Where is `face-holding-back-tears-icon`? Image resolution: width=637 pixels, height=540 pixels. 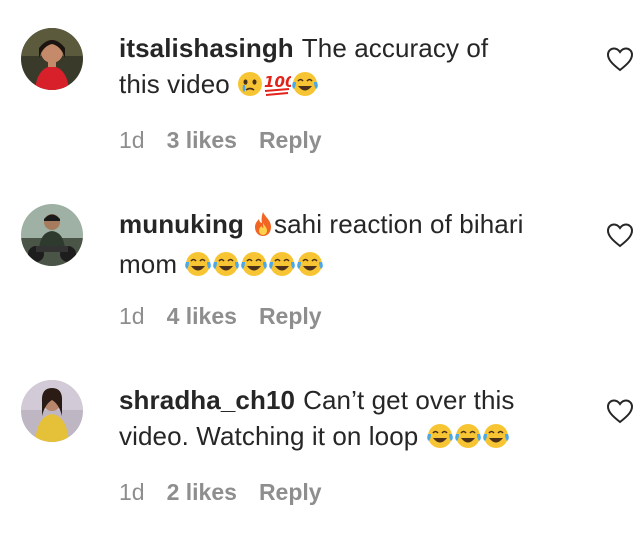 face-holding-back-tears-icon is located at coordinates (250, 88).